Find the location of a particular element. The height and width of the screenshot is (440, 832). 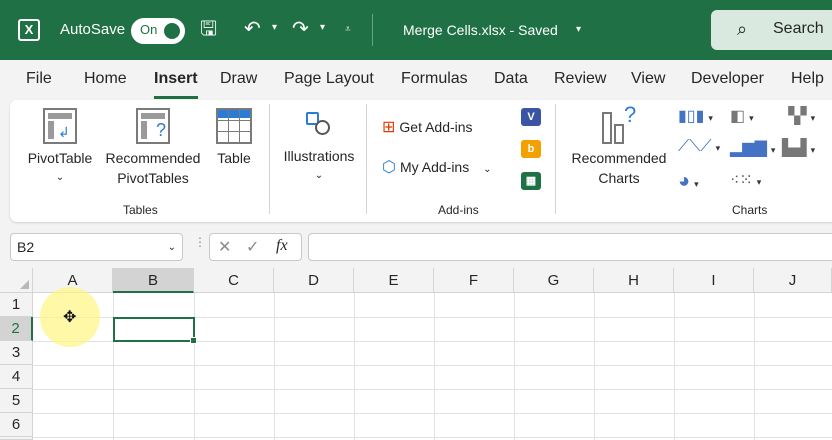

tab-formulas: Formulas is located at coordinates (434, 79).